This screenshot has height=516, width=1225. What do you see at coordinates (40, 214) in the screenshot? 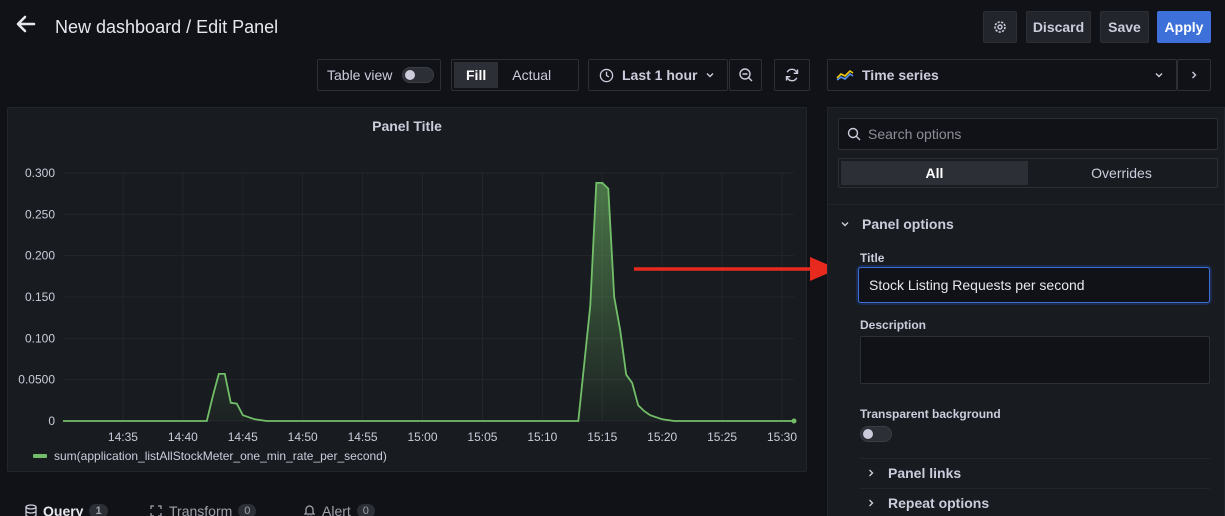
I see `y-tick-label: 0.250` at bounding box center [40, 214].